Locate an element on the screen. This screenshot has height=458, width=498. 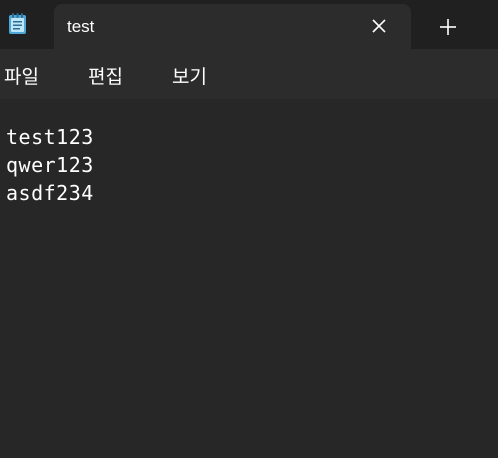
editor-line: asdf234 is located at coordinates (50, 193).